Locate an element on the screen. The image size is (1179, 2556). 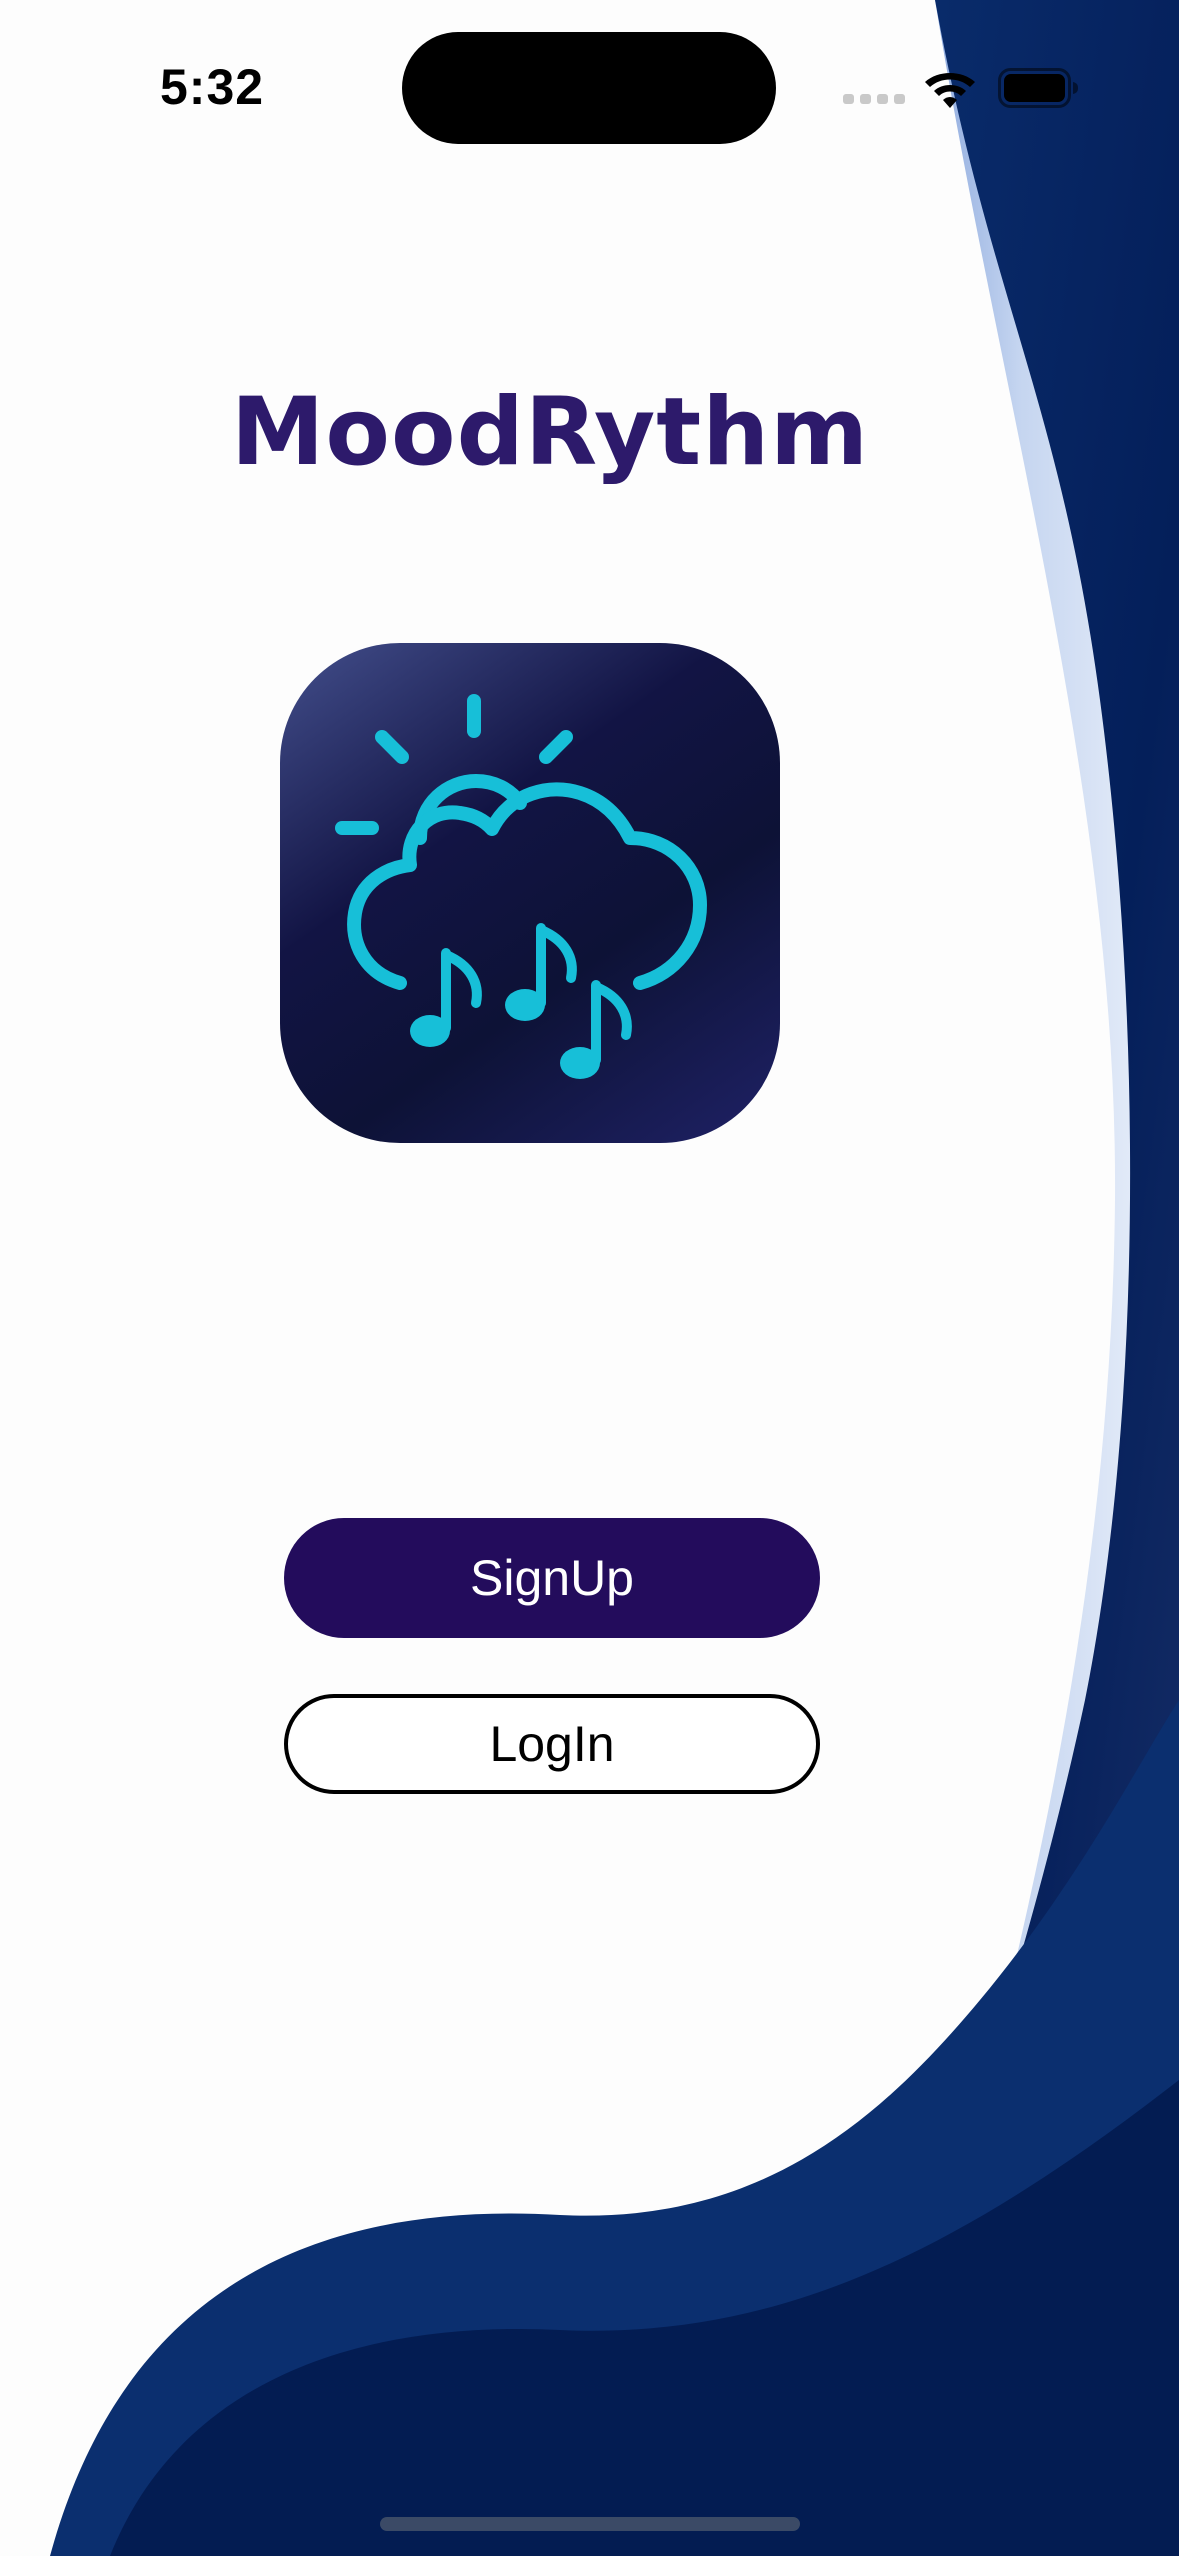
app-logo is located at coordinates (530, 893).